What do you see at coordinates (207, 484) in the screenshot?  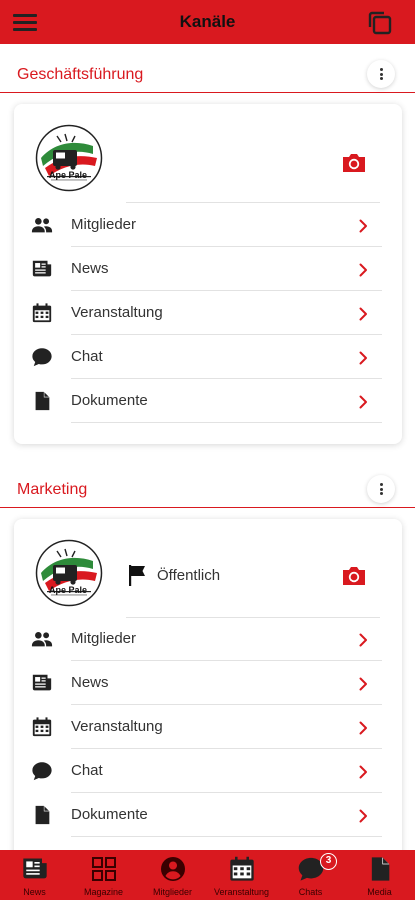 I see `group-header-marketing: Marketing` at bounding box center [207, 484].